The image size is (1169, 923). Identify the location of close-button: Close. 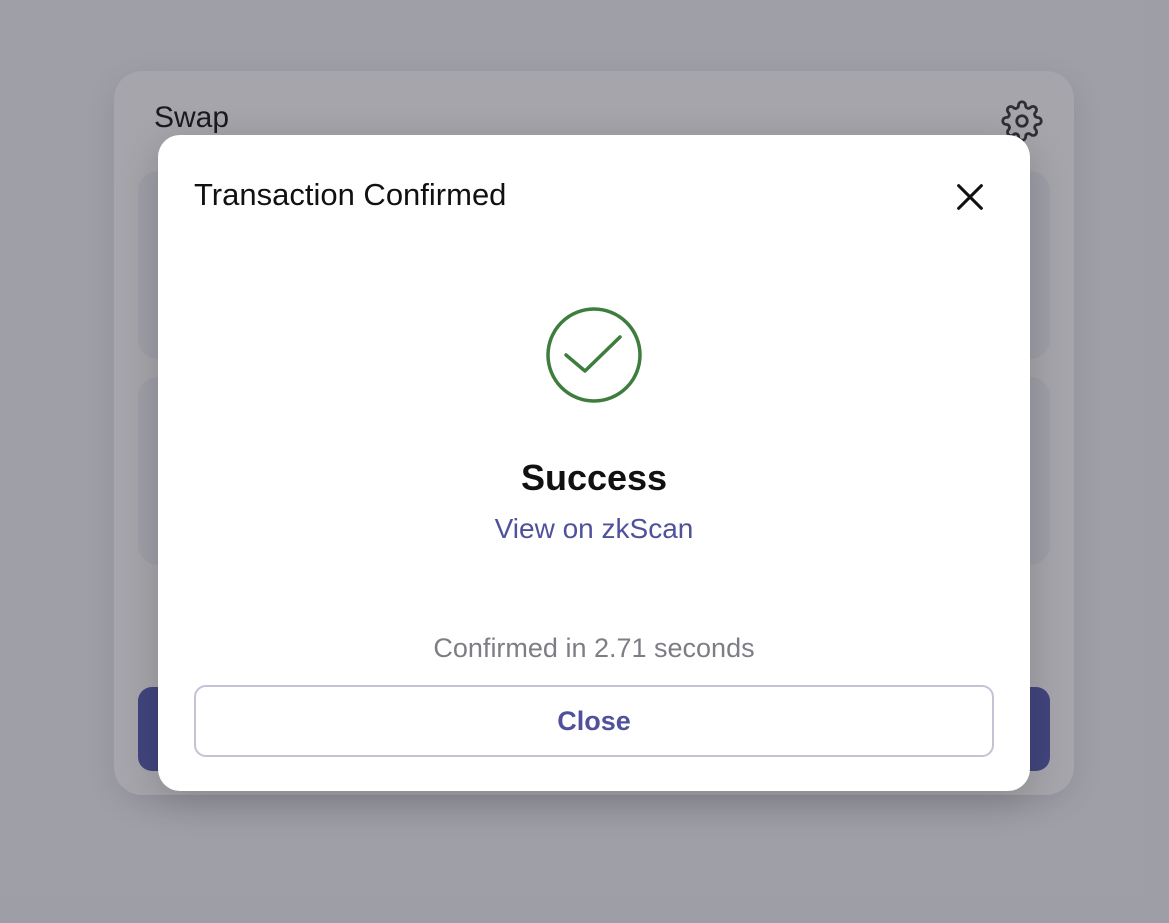
(594, 721).